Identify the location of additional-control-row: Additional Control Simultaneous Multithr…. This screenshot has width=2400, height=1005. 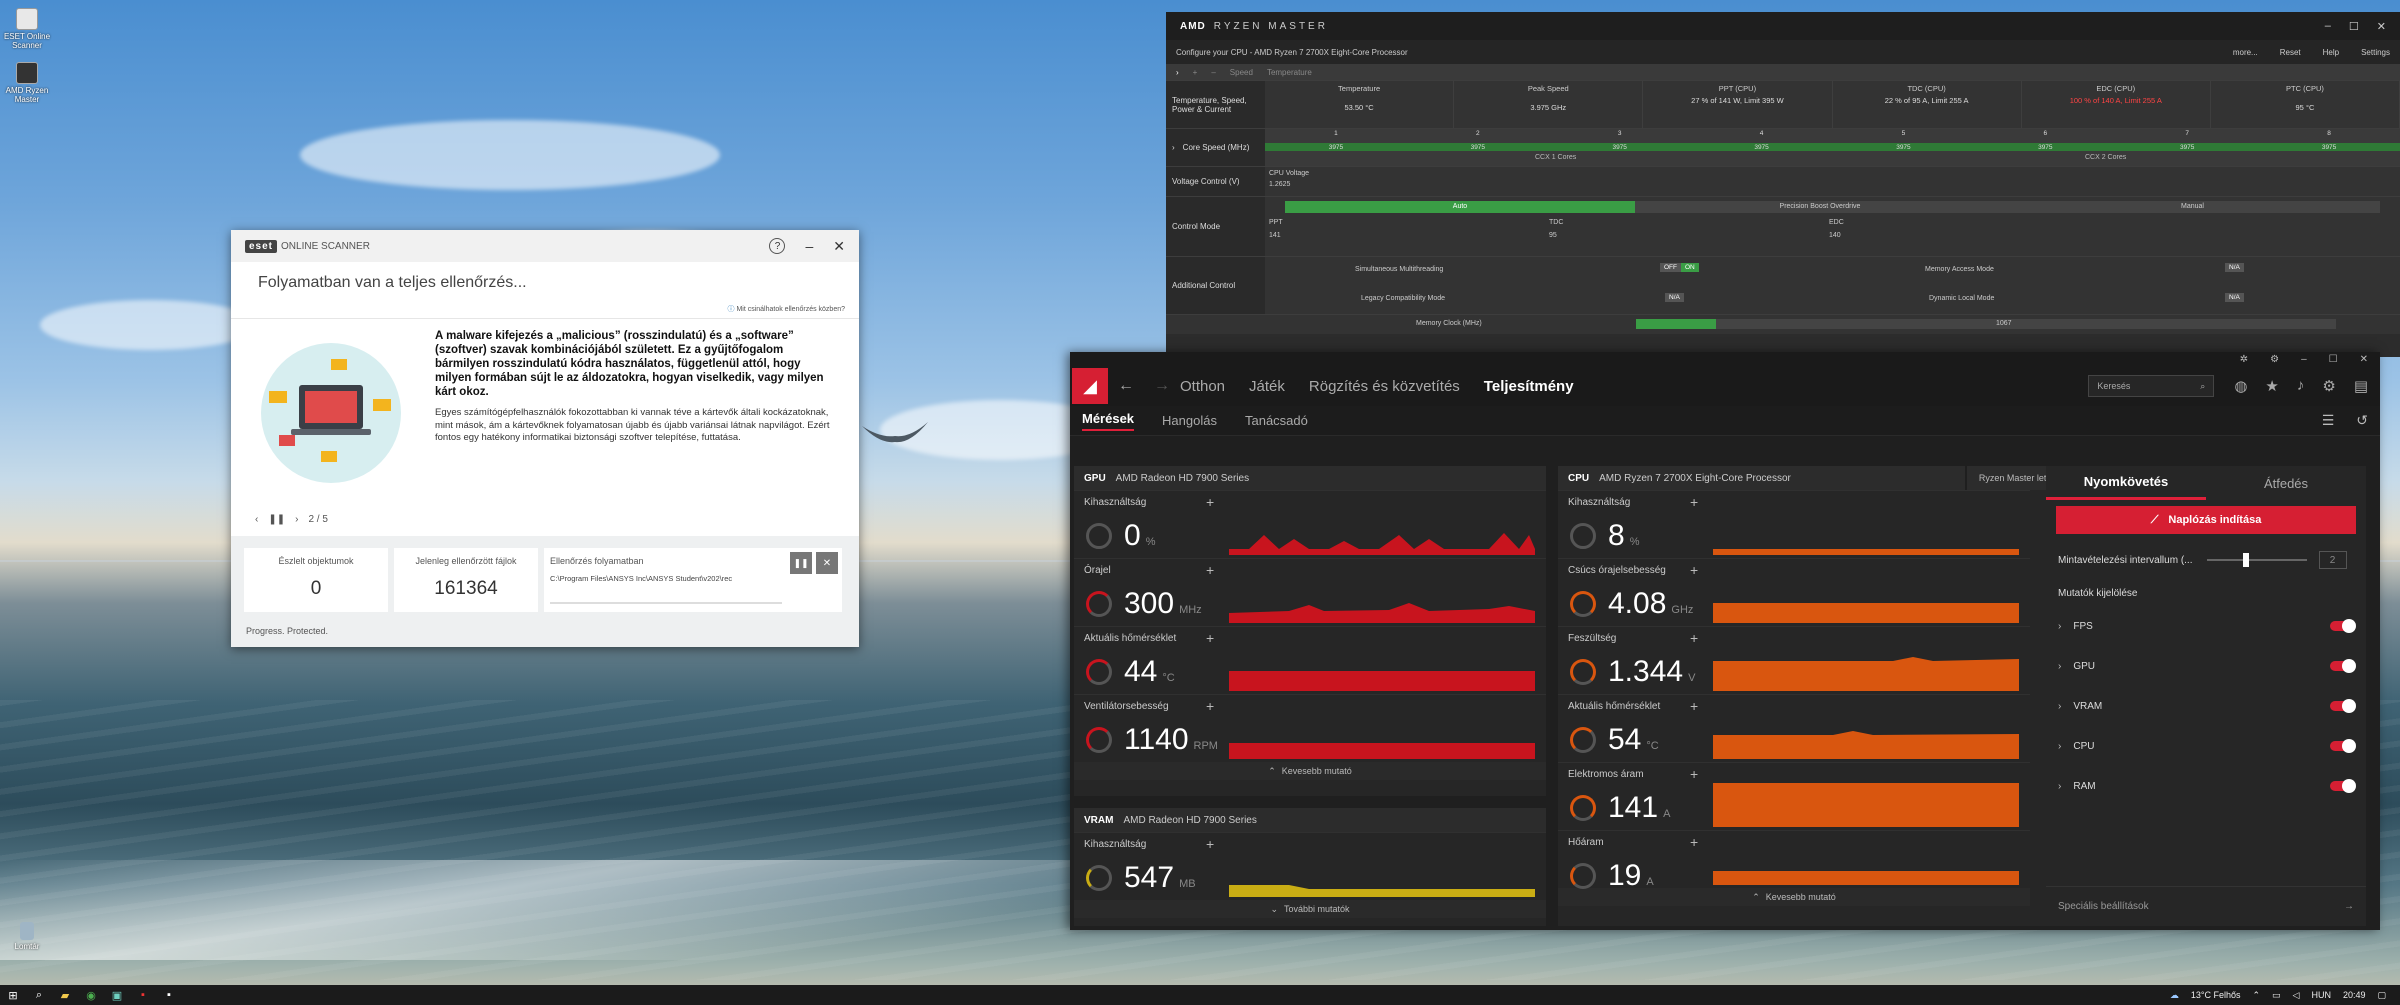
(1783, 285).